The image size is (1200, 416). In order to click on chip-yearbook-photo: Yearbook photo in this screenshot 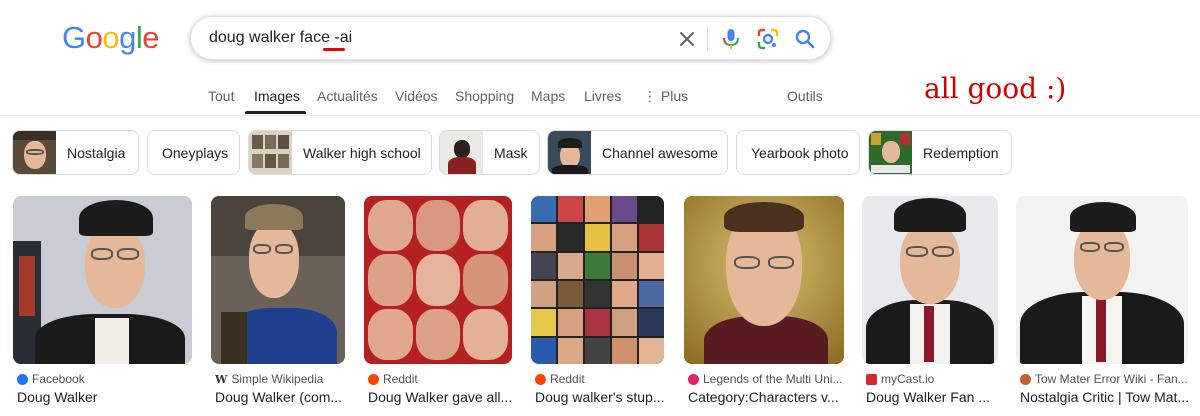, I will do `click(798, 152)`.